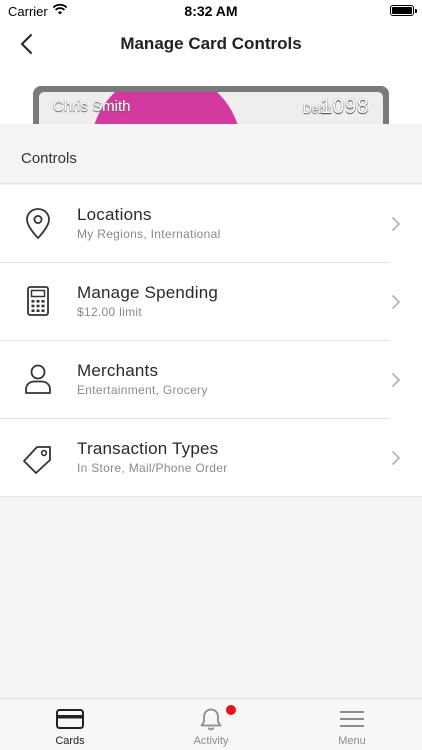 This screenshot has width=422, height=750. I want to click on section-header: Controls, so click(211, 154).